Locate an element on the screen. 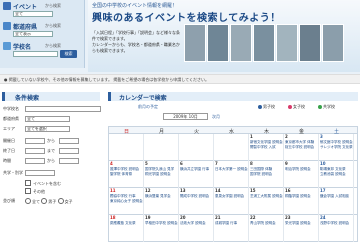  calendar-day-cell: 4 麗澤中学校 説明会 聖学院 体育祭 is located at coordinates (126, 174).